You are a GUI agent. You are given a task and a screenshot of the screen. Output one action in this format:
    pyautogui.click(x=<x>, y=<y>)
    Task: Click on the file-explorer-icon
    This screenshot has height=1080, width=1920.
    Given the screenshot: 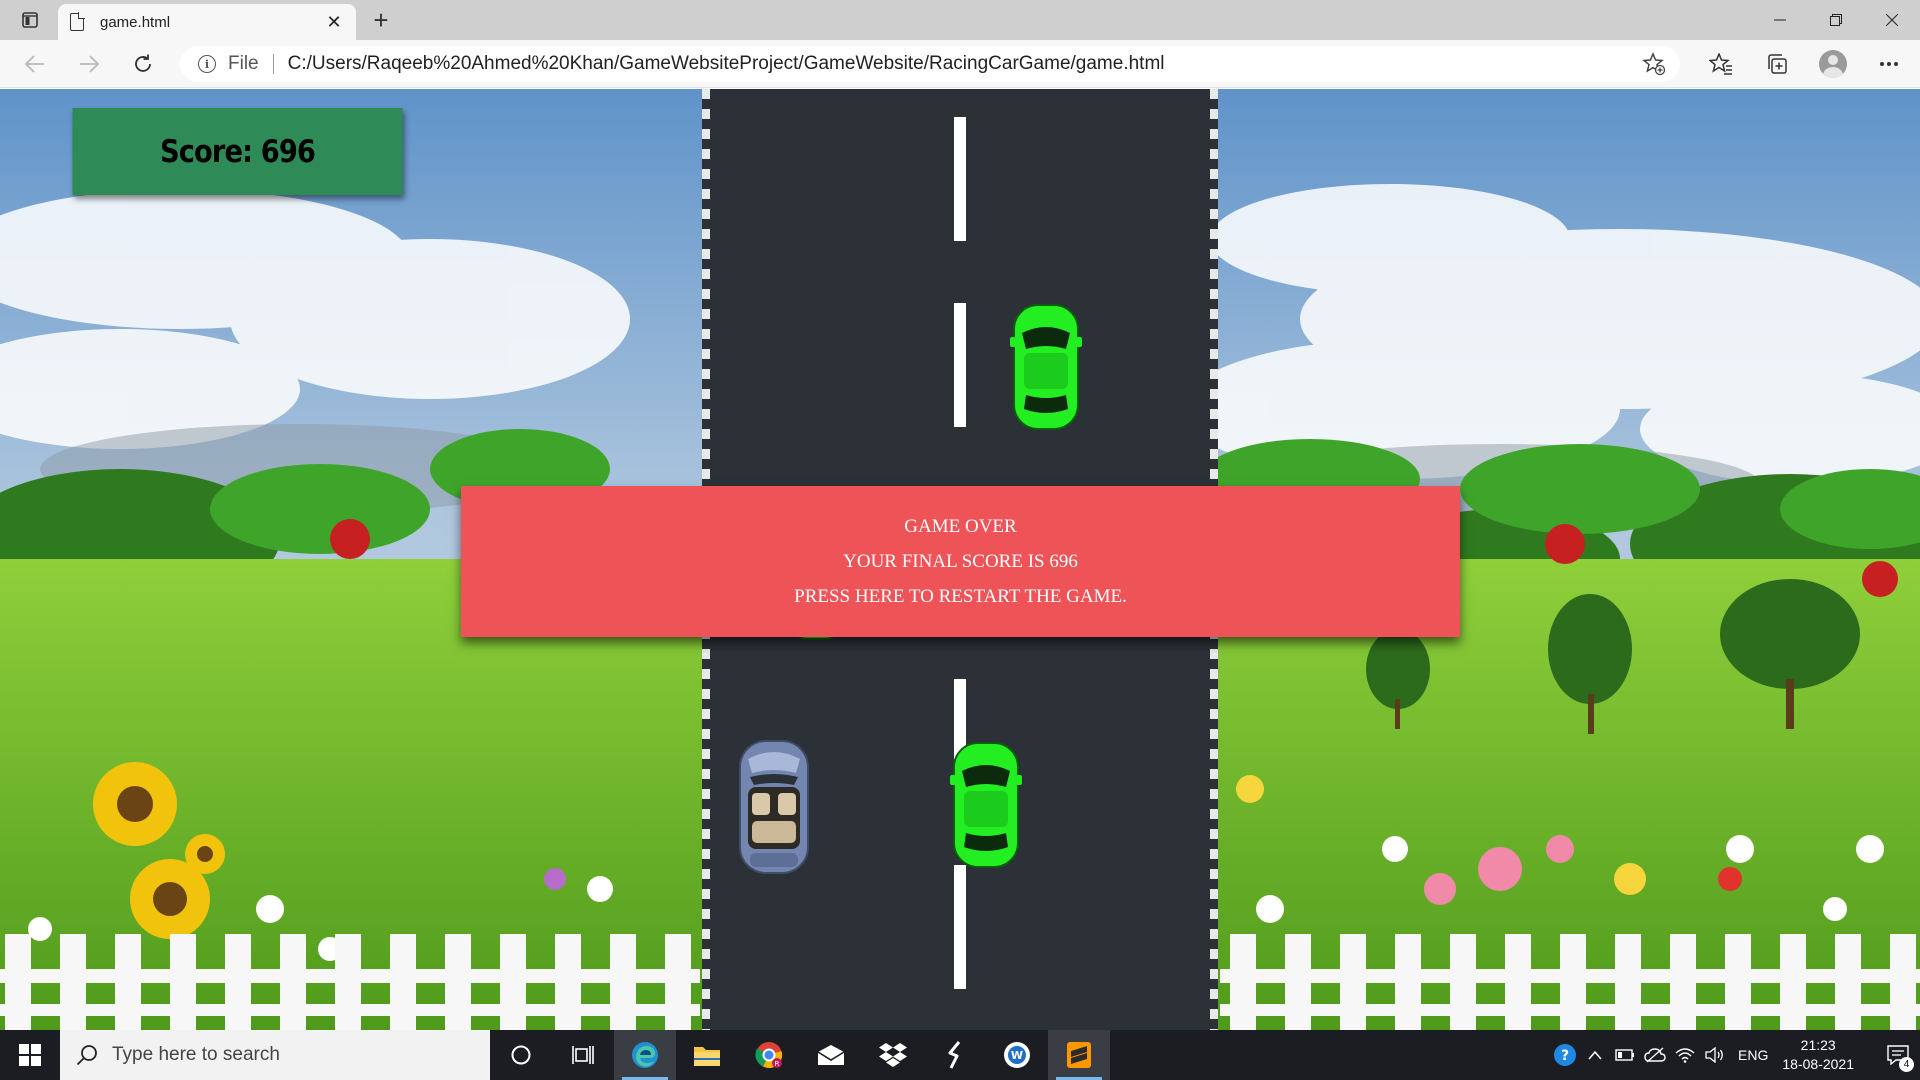 What is the action you would take?
    pyautogui.click(x=707, y=1055)
    